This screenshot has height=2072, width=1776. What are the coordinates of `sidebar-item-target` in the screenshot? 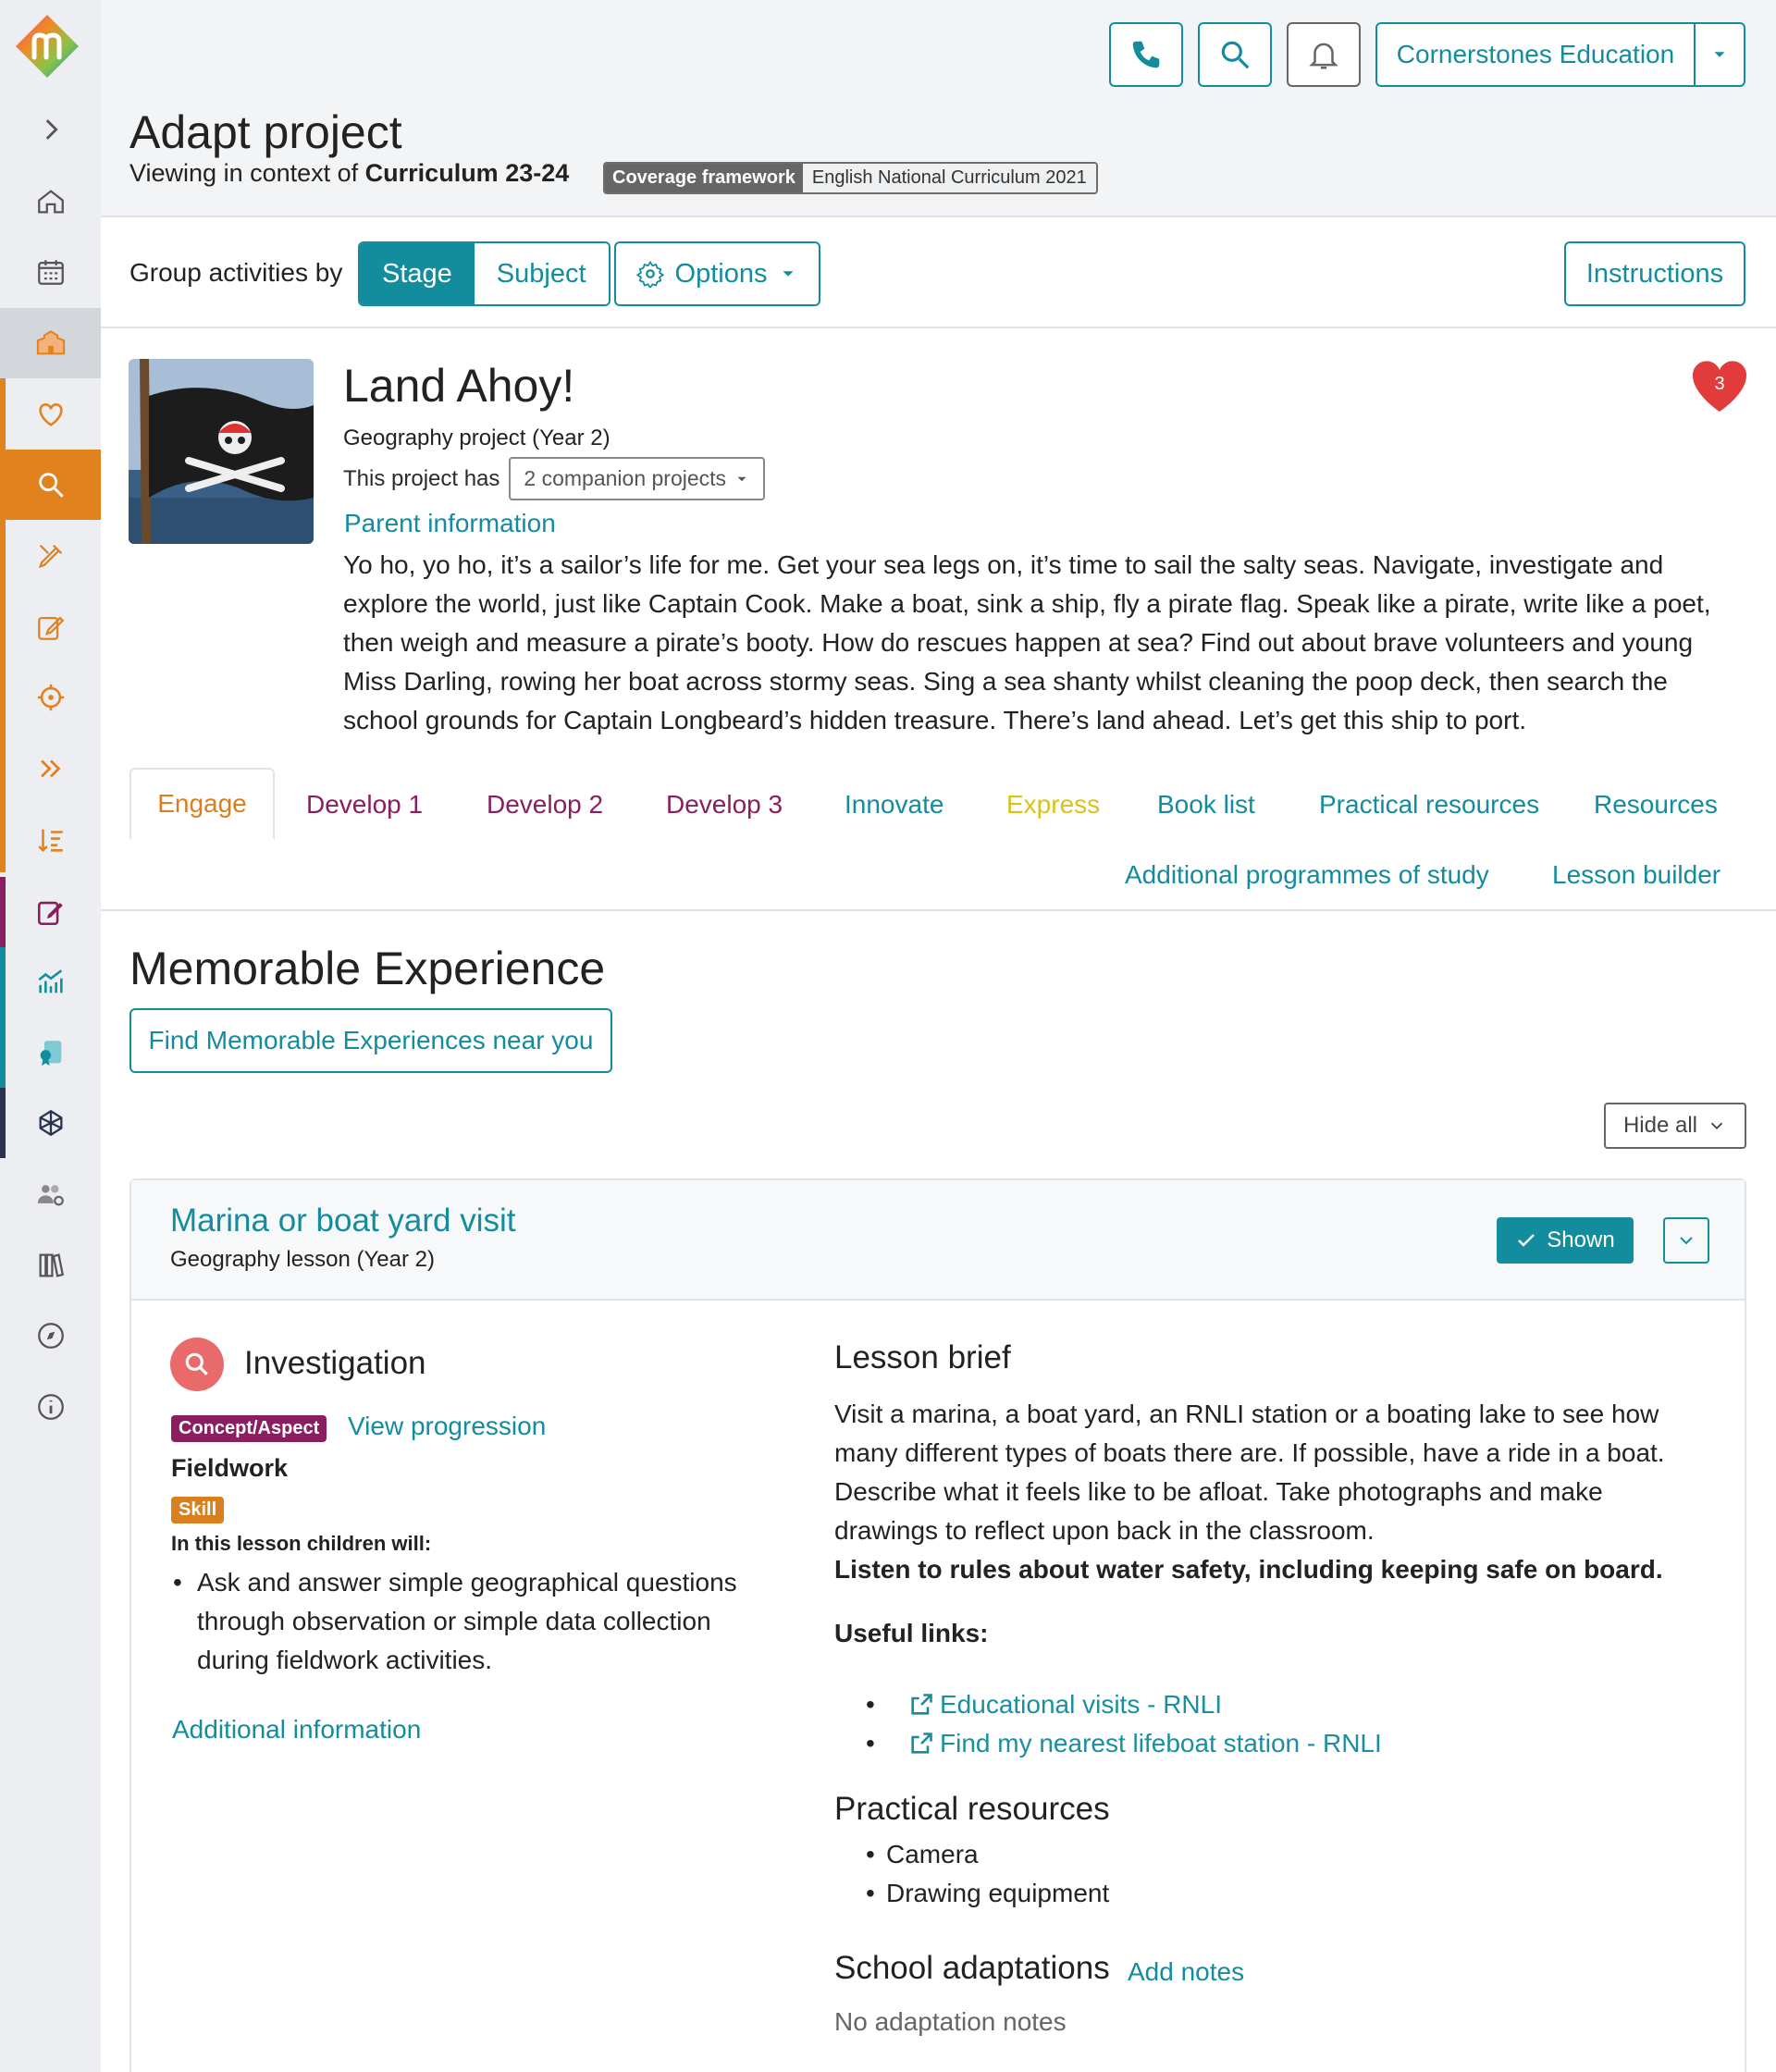 It's located at (51, 697).